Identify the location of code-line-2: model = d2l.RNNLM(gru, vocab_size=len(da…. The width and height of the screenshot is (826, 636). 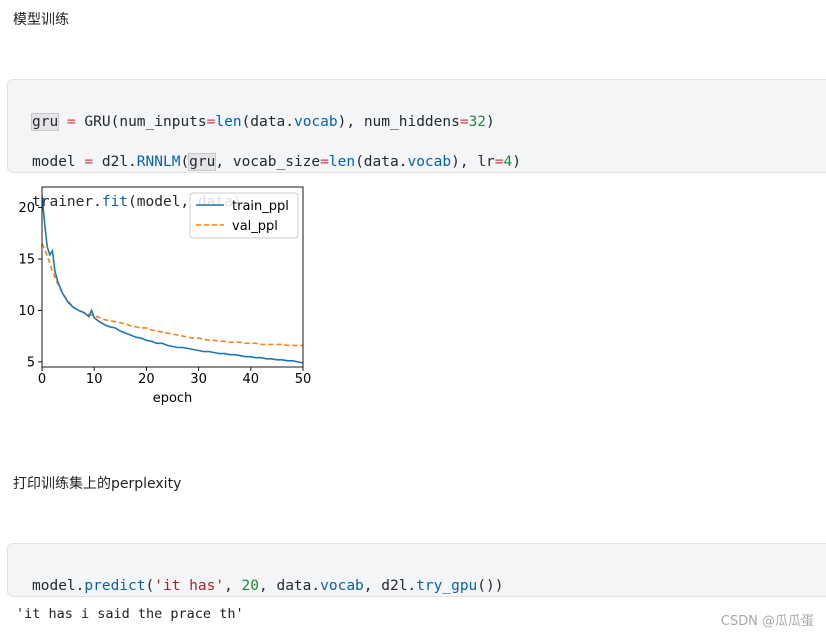
(276, 162).